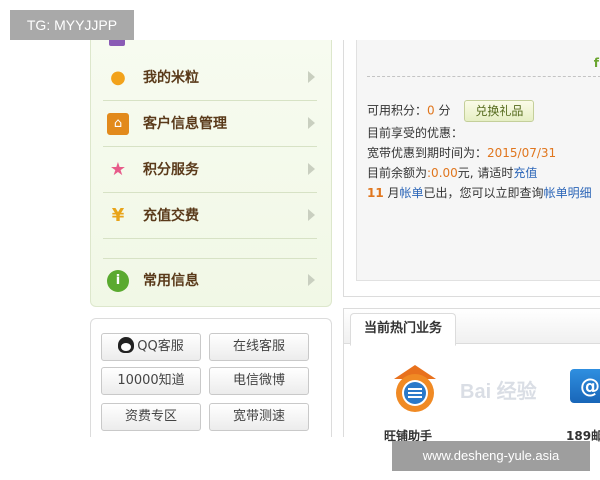 This screenshot has height=480, width=600. I want to click on baidu-watermark: Bai 经验, so click(498, 392).